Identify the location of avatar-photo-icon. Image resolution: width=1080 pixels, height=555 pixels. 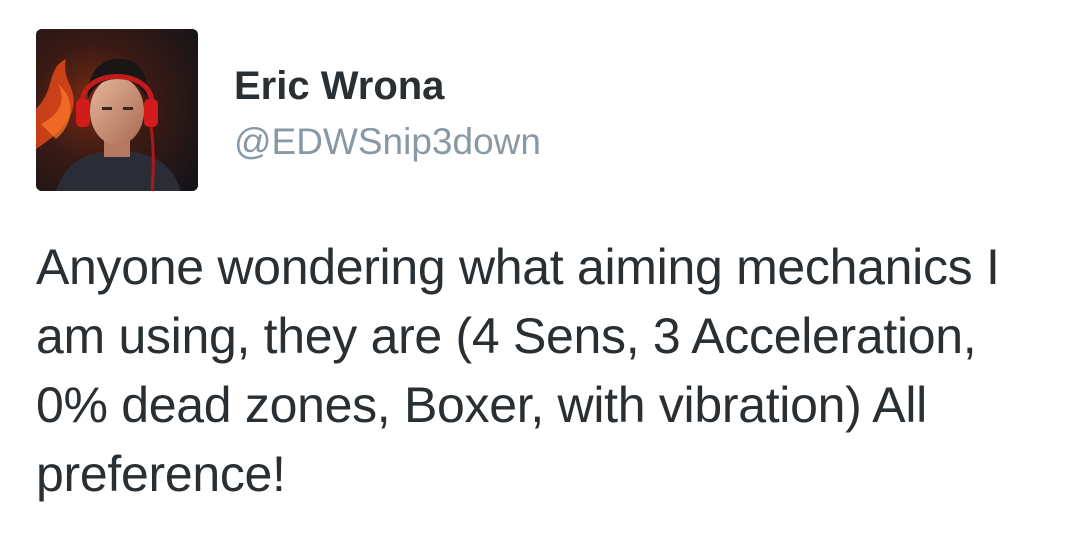
(117, 110).